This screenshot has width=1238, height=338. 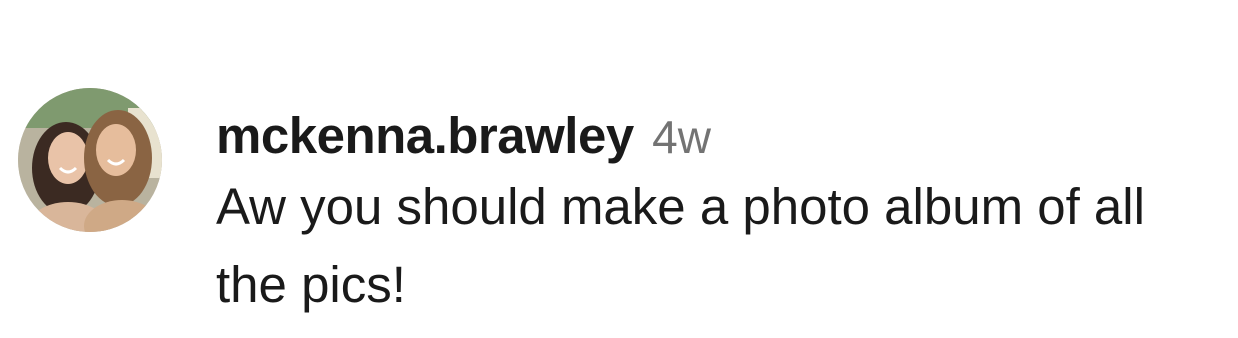 What do you see at coordinates (425, 135) in the screenshot?
I see `username-link: mckenna.brawley` at bounding box center [425, 135].